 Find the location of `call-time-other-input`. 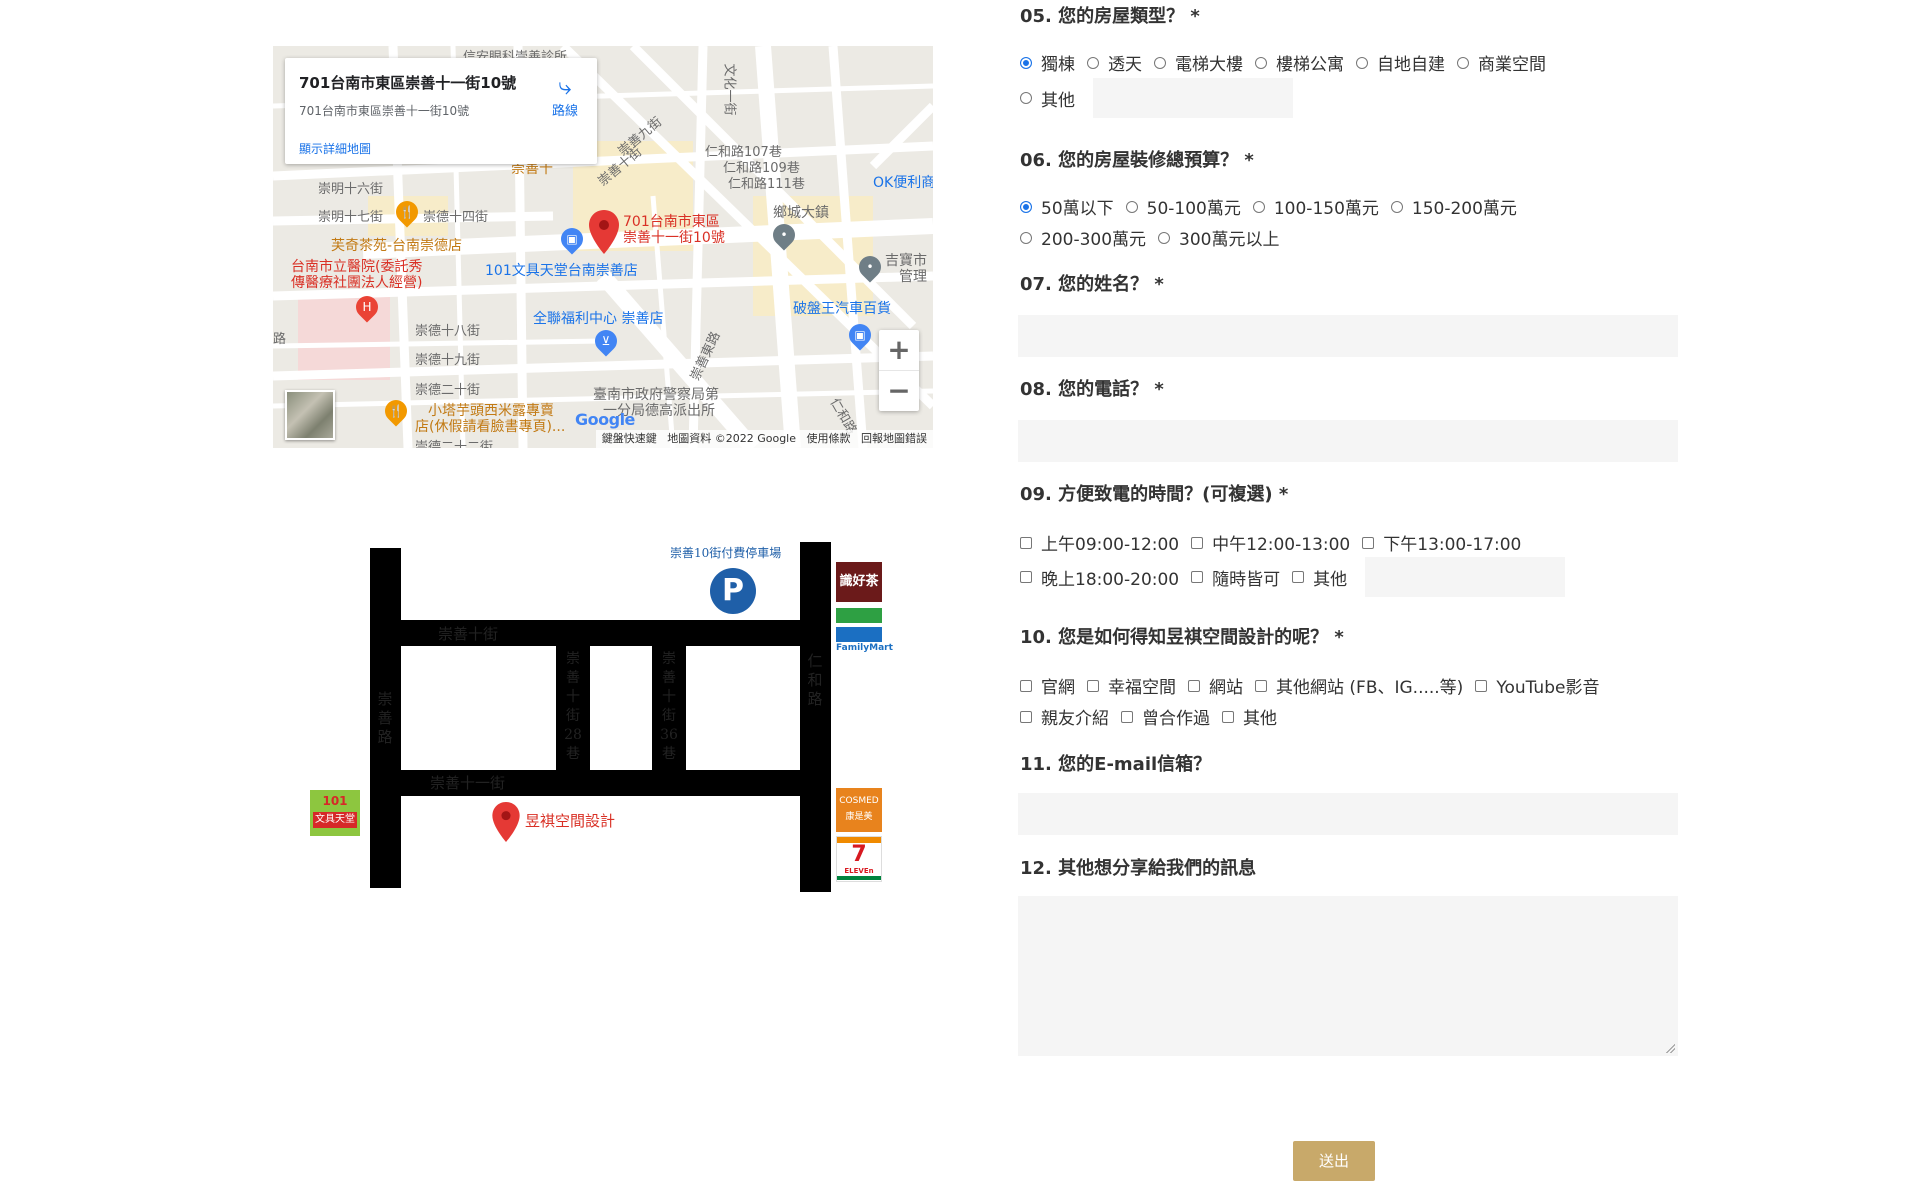

call-time-other-input is located at coordinates (1465, 577).